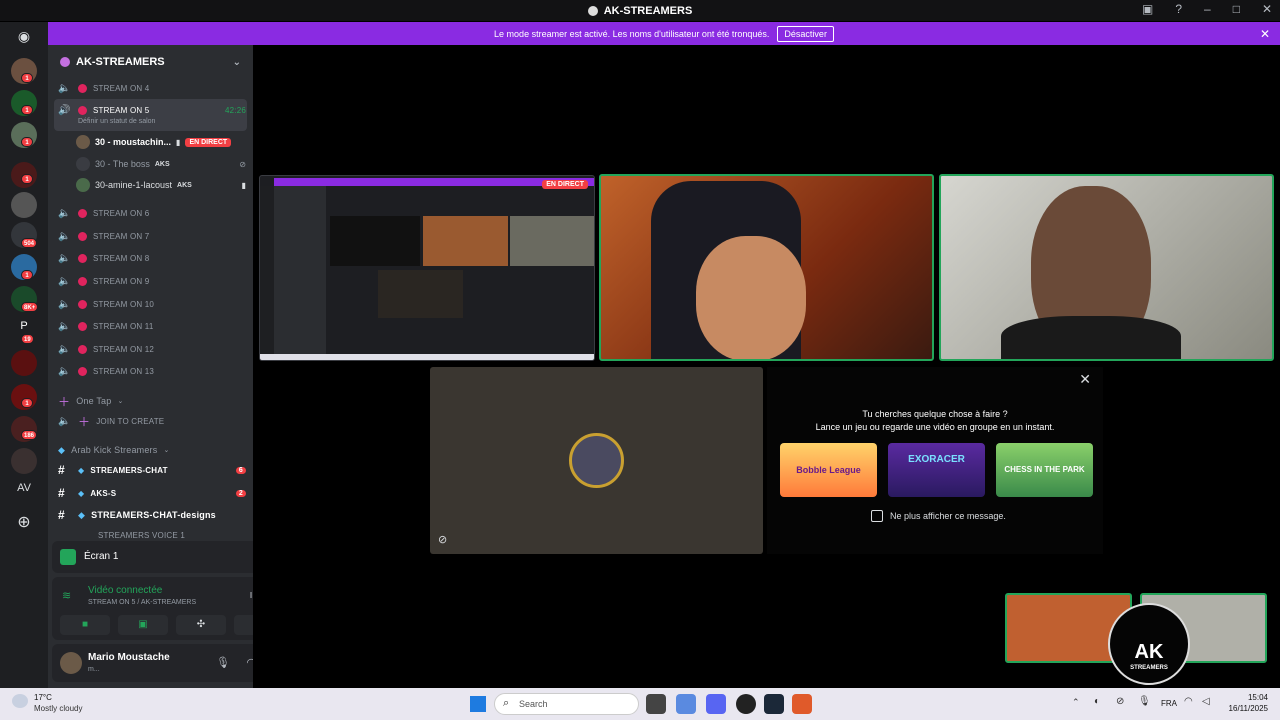 The width and height of the screenshot is (1280, 720). Describe the element at coordinates (427, 268) in the screenshot. I see `screen-share-tile: EN DIRECT` at that location.